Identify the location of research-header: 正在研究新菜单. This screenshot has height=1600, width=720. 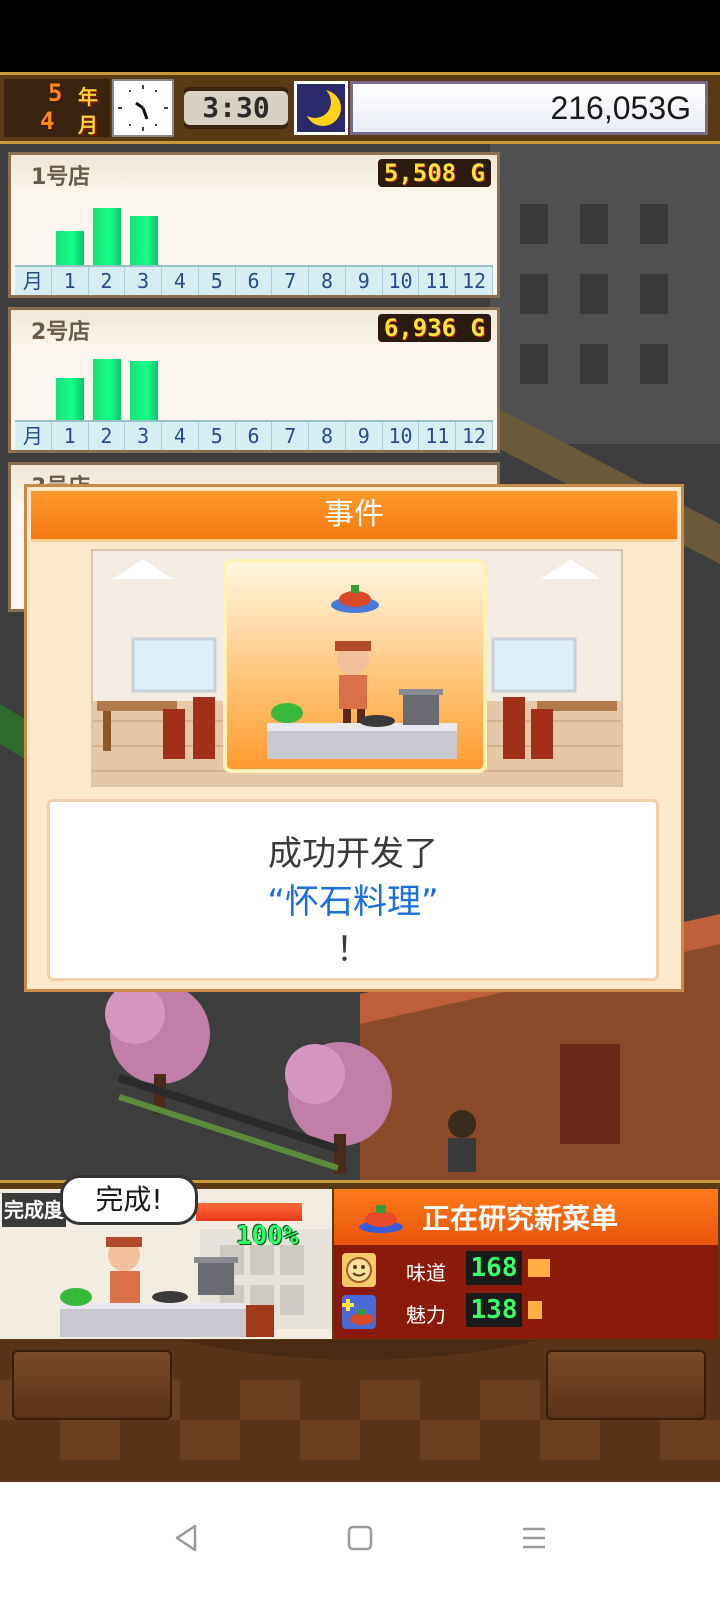
(526, 1217).